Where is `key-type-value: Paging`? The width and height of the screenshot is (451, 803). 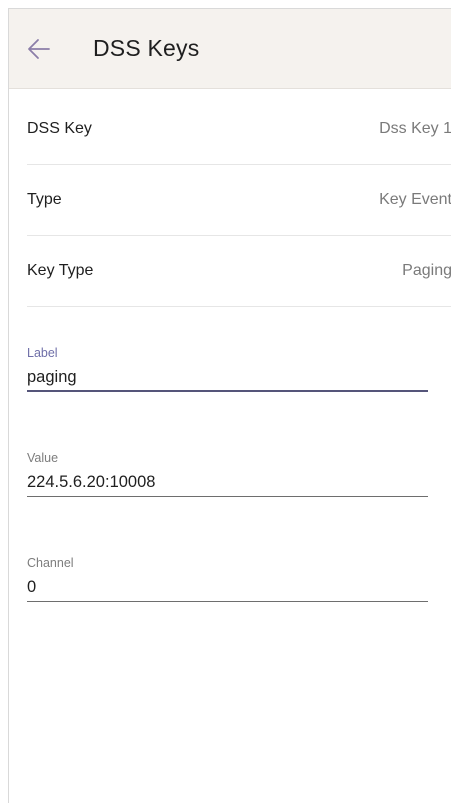 key-type-value: Paging is located at coordinates (426, 270).